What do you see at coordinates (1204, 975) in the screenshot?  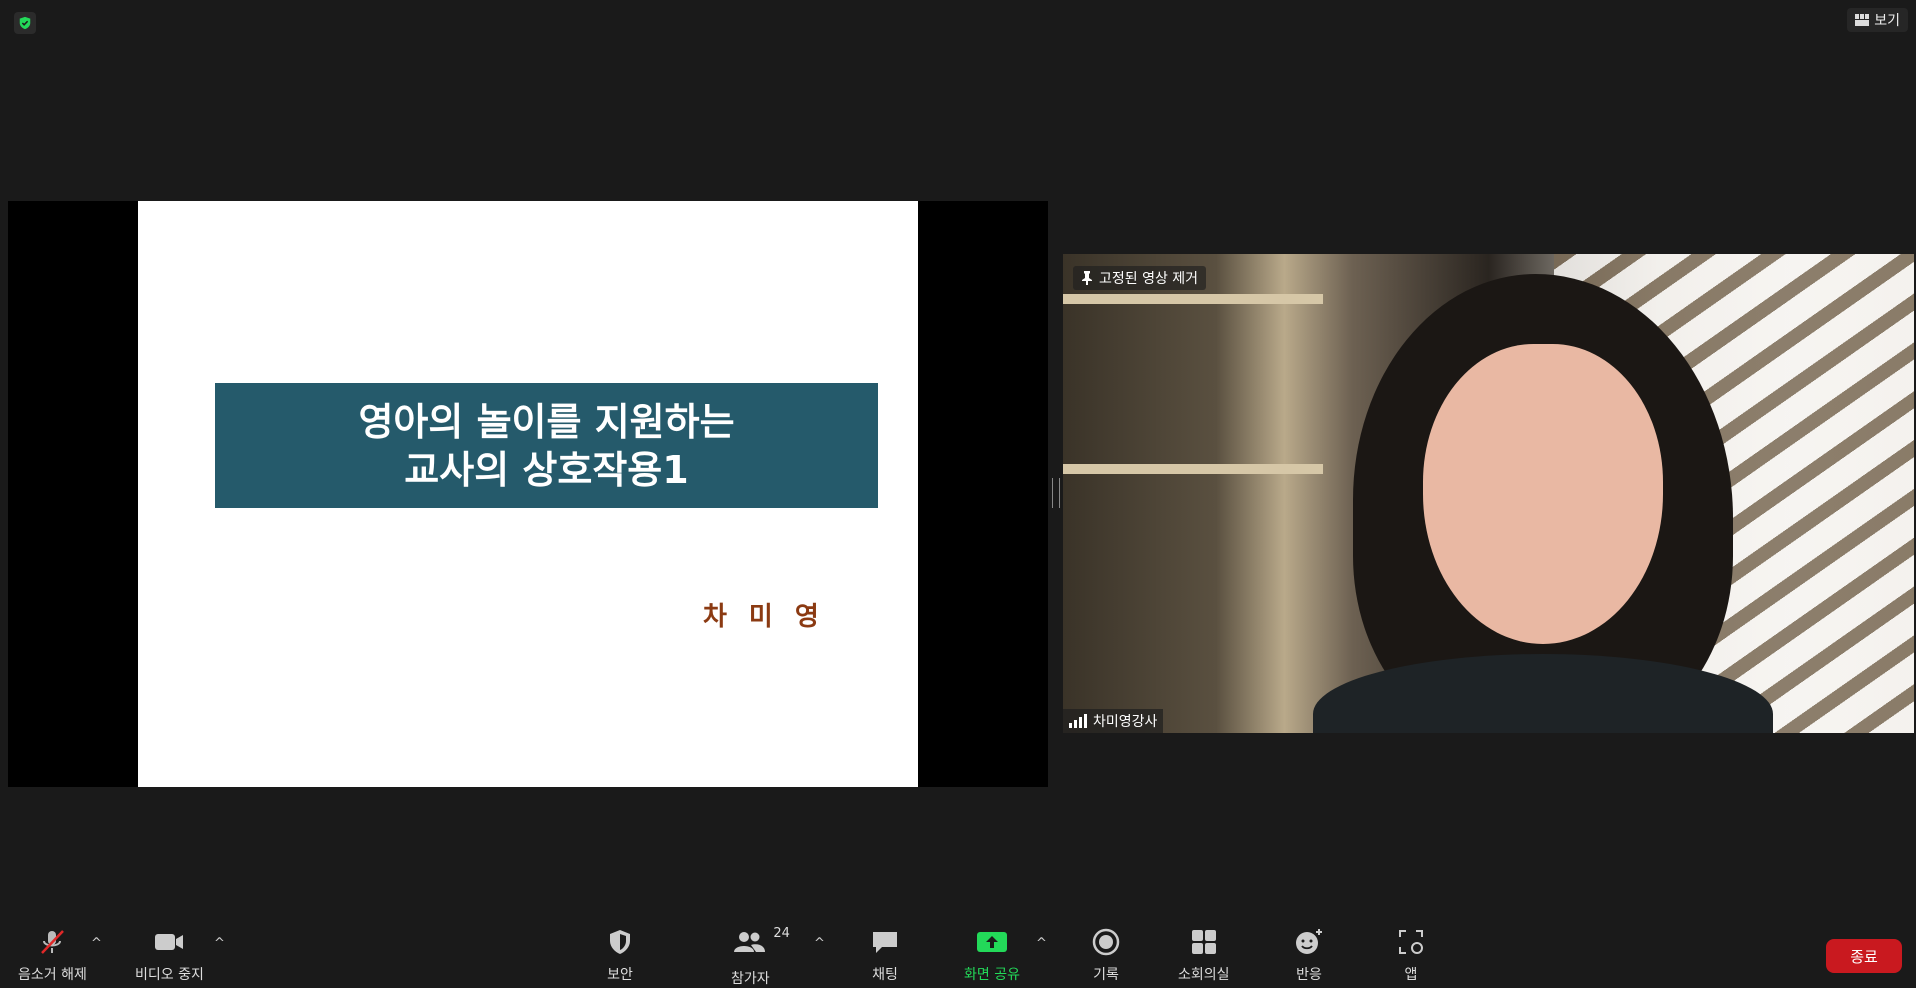 I see `breakout-rooms-label: 소회의실` at bounding box center [1204, 975].